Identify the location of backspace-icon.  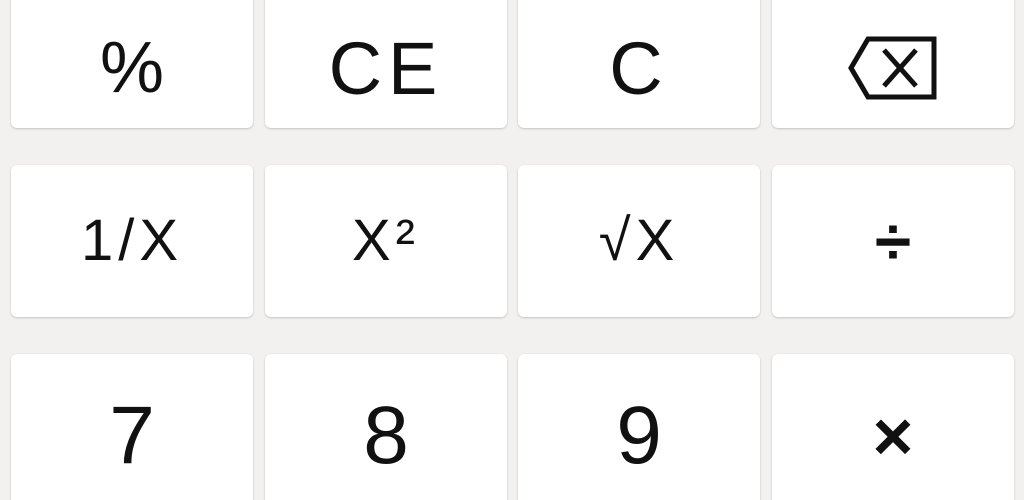
(893, 60).